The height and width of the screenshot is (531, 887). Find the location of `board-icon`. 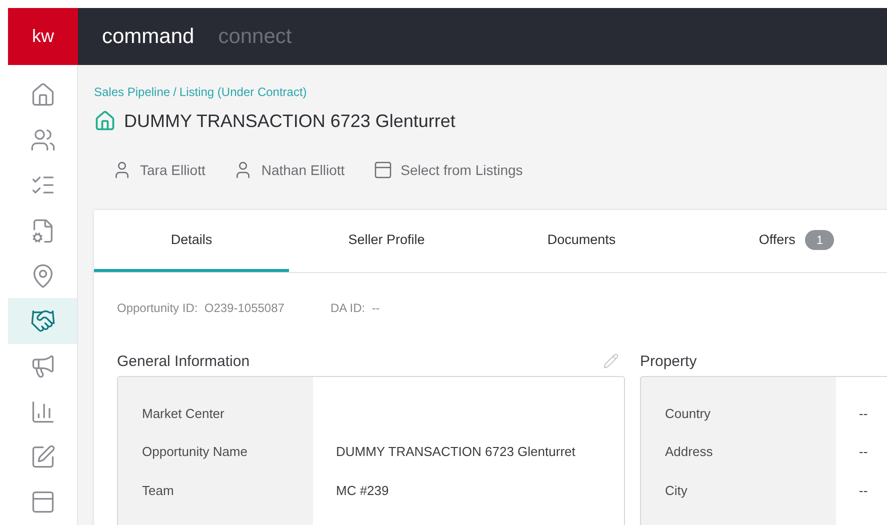

board-icon is located at coordinates (43, 502).